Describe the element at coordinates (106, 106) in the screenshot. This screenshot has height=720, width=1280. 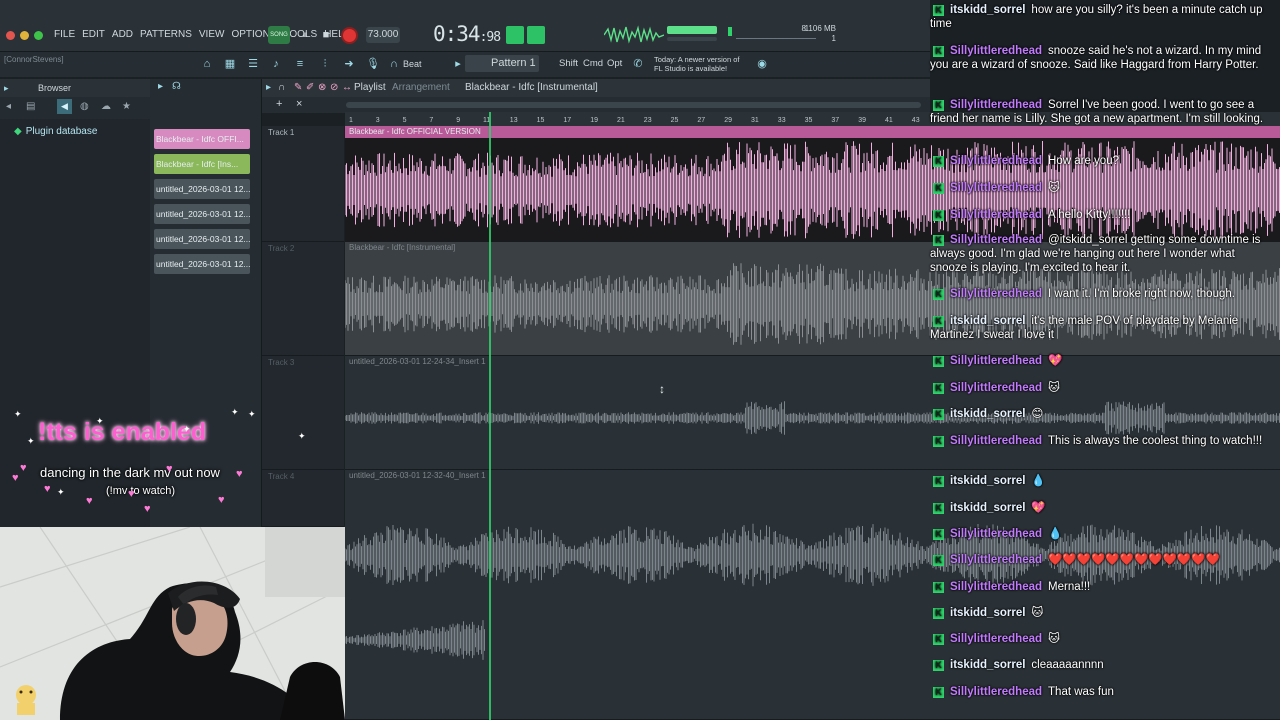
I see `browser-cloud-icon: ☁` at that location.